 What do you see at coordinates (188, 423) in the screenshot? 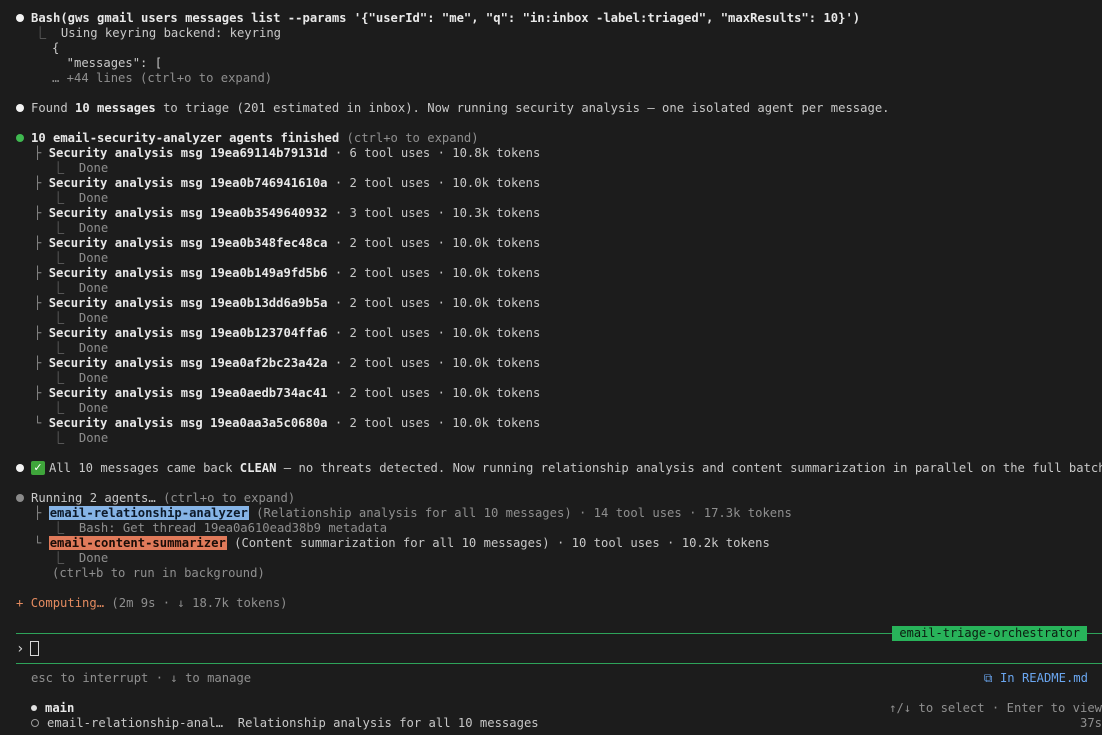
I see `security-agent-title: Security analysis msg 19ea0aa3a5c0680a` at bounding box center [188, 423].